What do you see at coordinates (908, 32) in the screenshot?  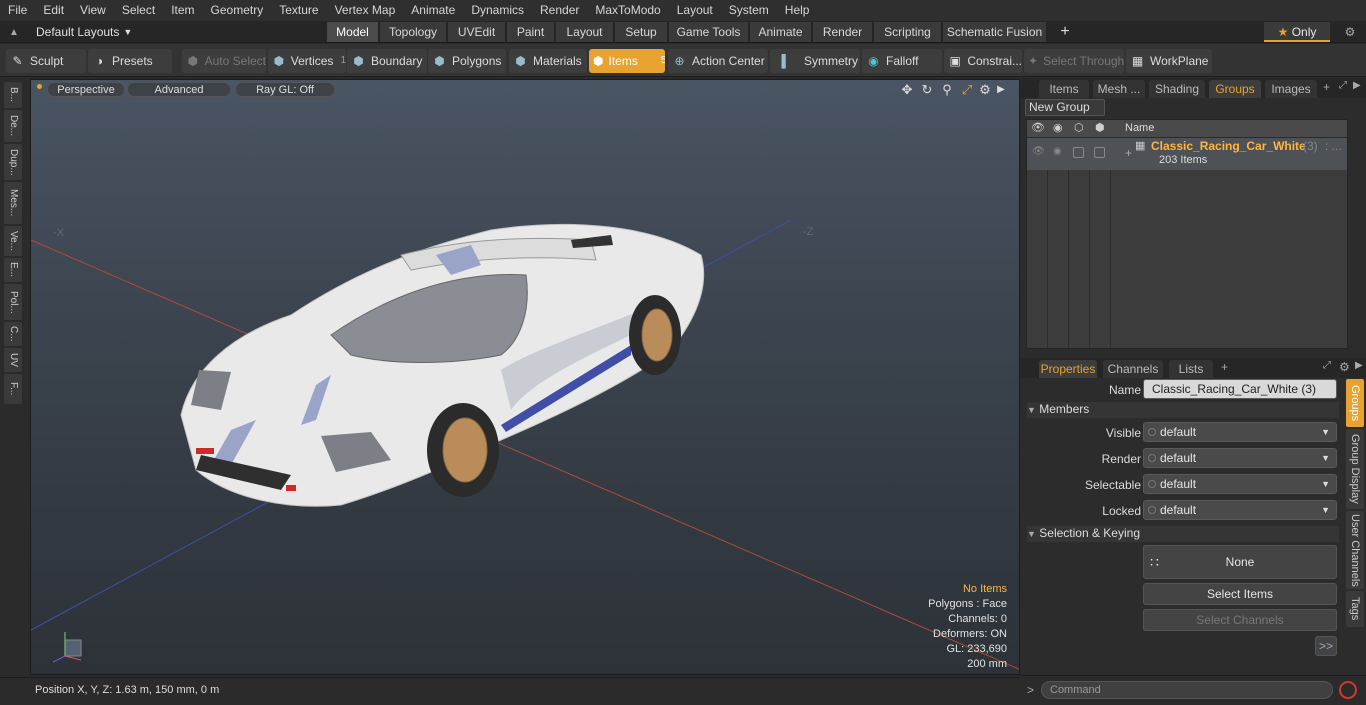 I see `tab-scripting: Scripting` at bounding box center [908, 32].